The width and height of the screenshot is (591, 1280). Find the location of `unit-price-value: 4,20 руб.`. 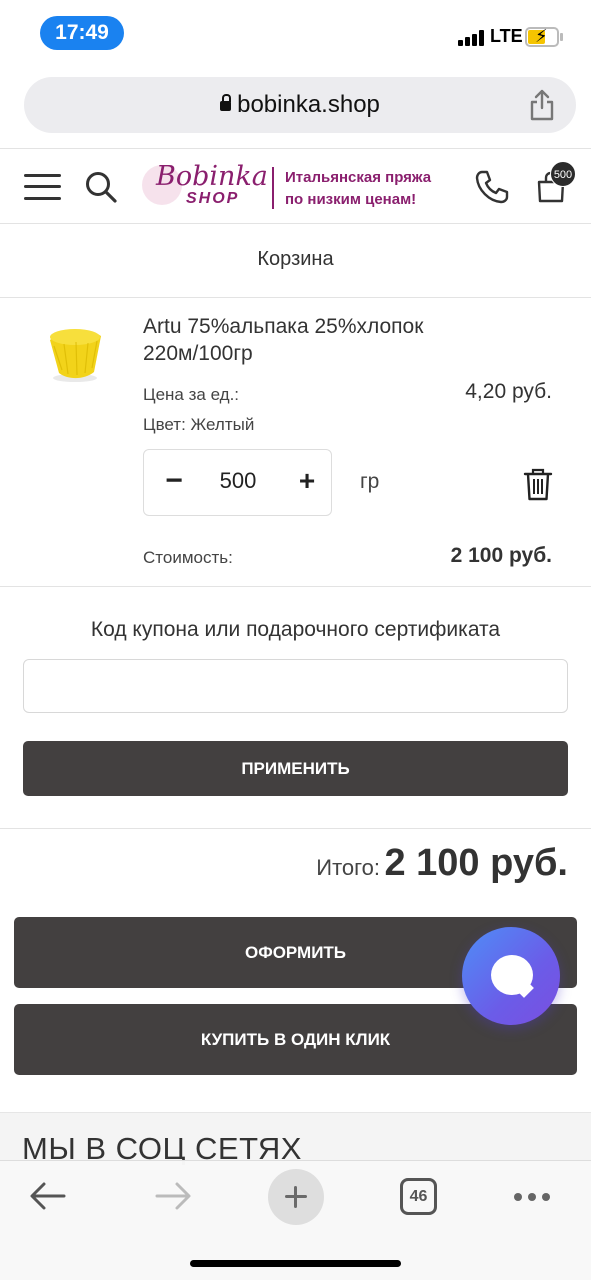

unit-price-value: 4,20 руб. is located at coordinates (508, 391).